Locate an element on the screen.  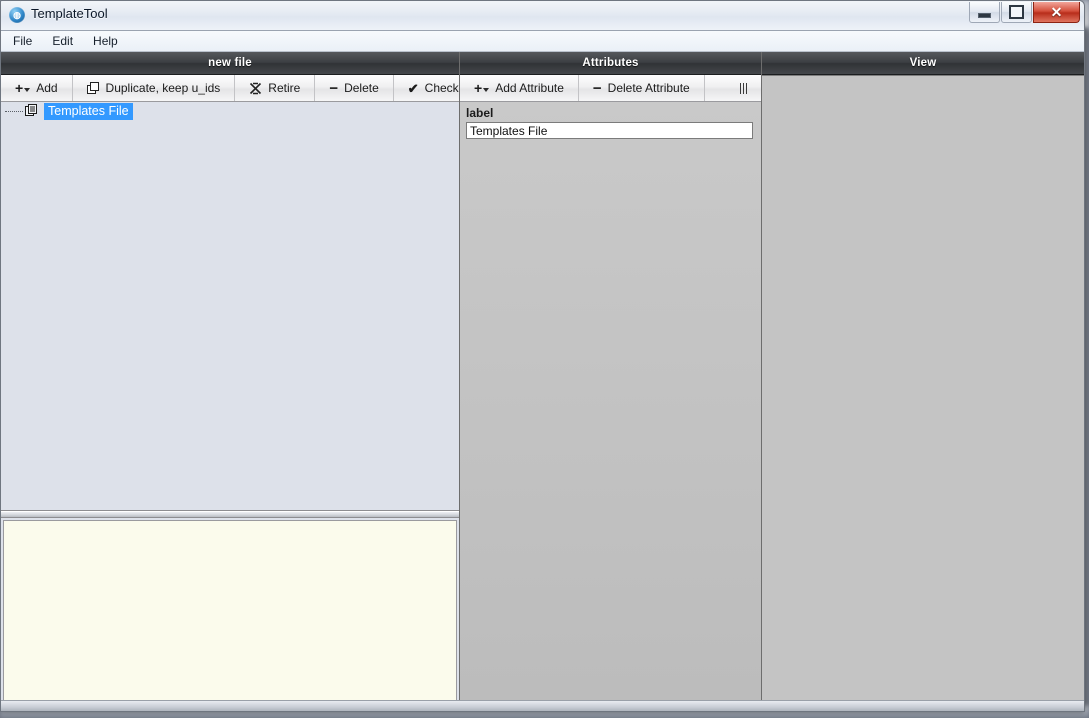
minimize-icon is located at coordinates (984, 15).